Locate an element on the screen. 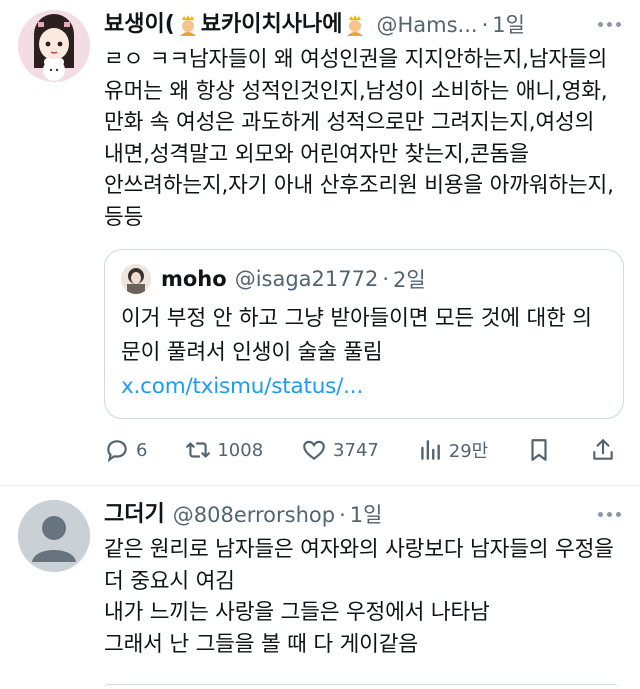  retweet-icon is located at coordinates (198, 450).